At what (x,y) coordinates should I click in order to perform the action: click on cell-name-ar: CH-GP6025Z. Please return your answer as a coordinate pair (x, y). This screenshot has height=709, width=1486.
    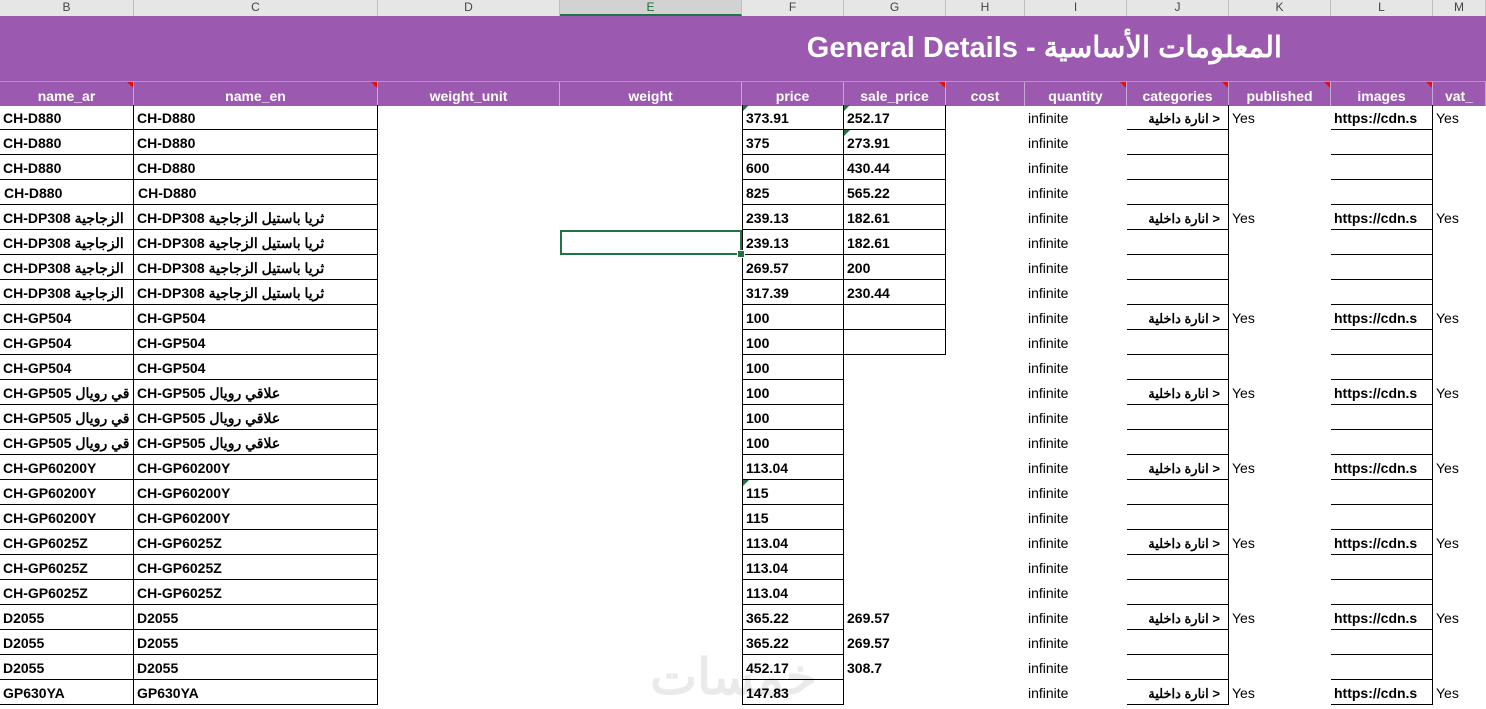
    Looking at the image, I should click on (67, 592).